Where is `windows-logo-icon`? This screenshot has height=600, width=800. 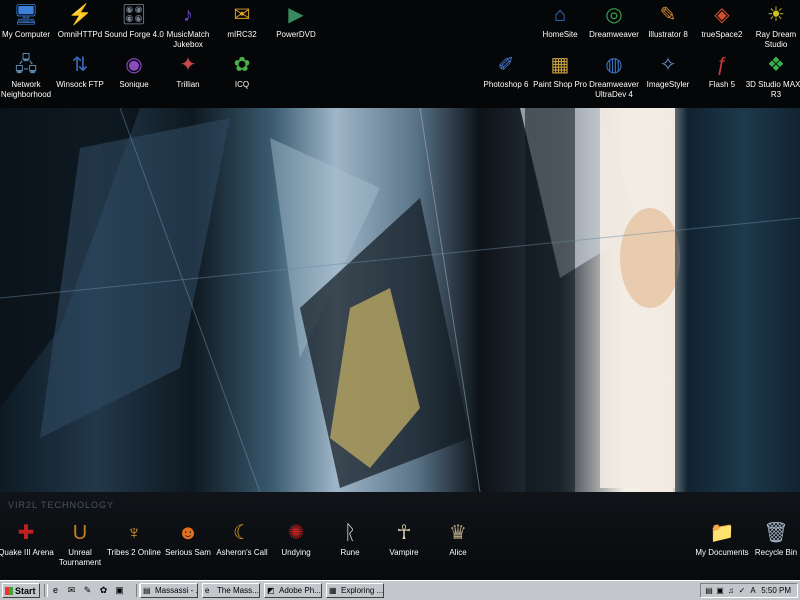 windows-logo-icon is located at coordinates (9, 591).